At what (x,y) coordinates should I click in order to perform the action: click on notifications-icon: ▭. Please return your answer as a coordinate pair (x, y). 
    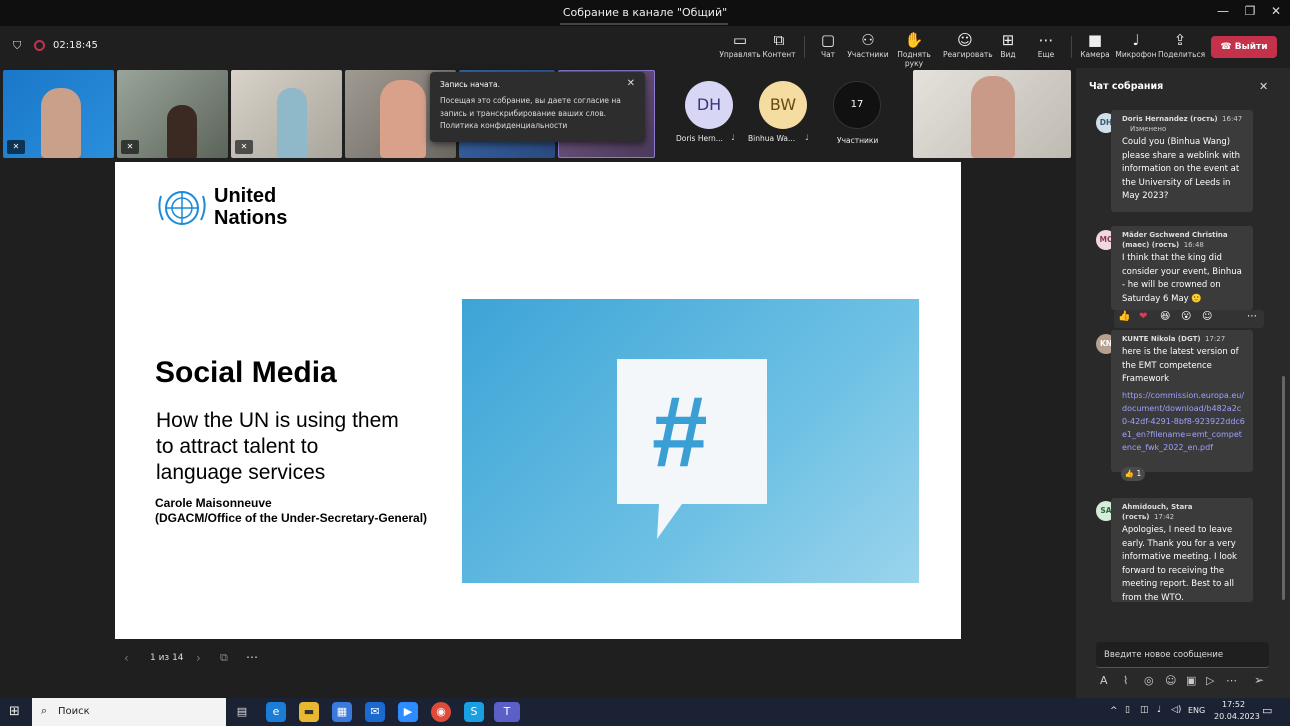
    Looking at the image, I should click on (1267, 710).